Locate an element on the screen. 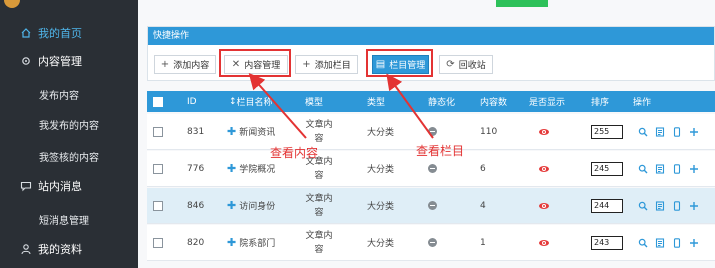 The height and width of the screenshot is (268, 715). sidebar-header is located at coordinates (69, 10).